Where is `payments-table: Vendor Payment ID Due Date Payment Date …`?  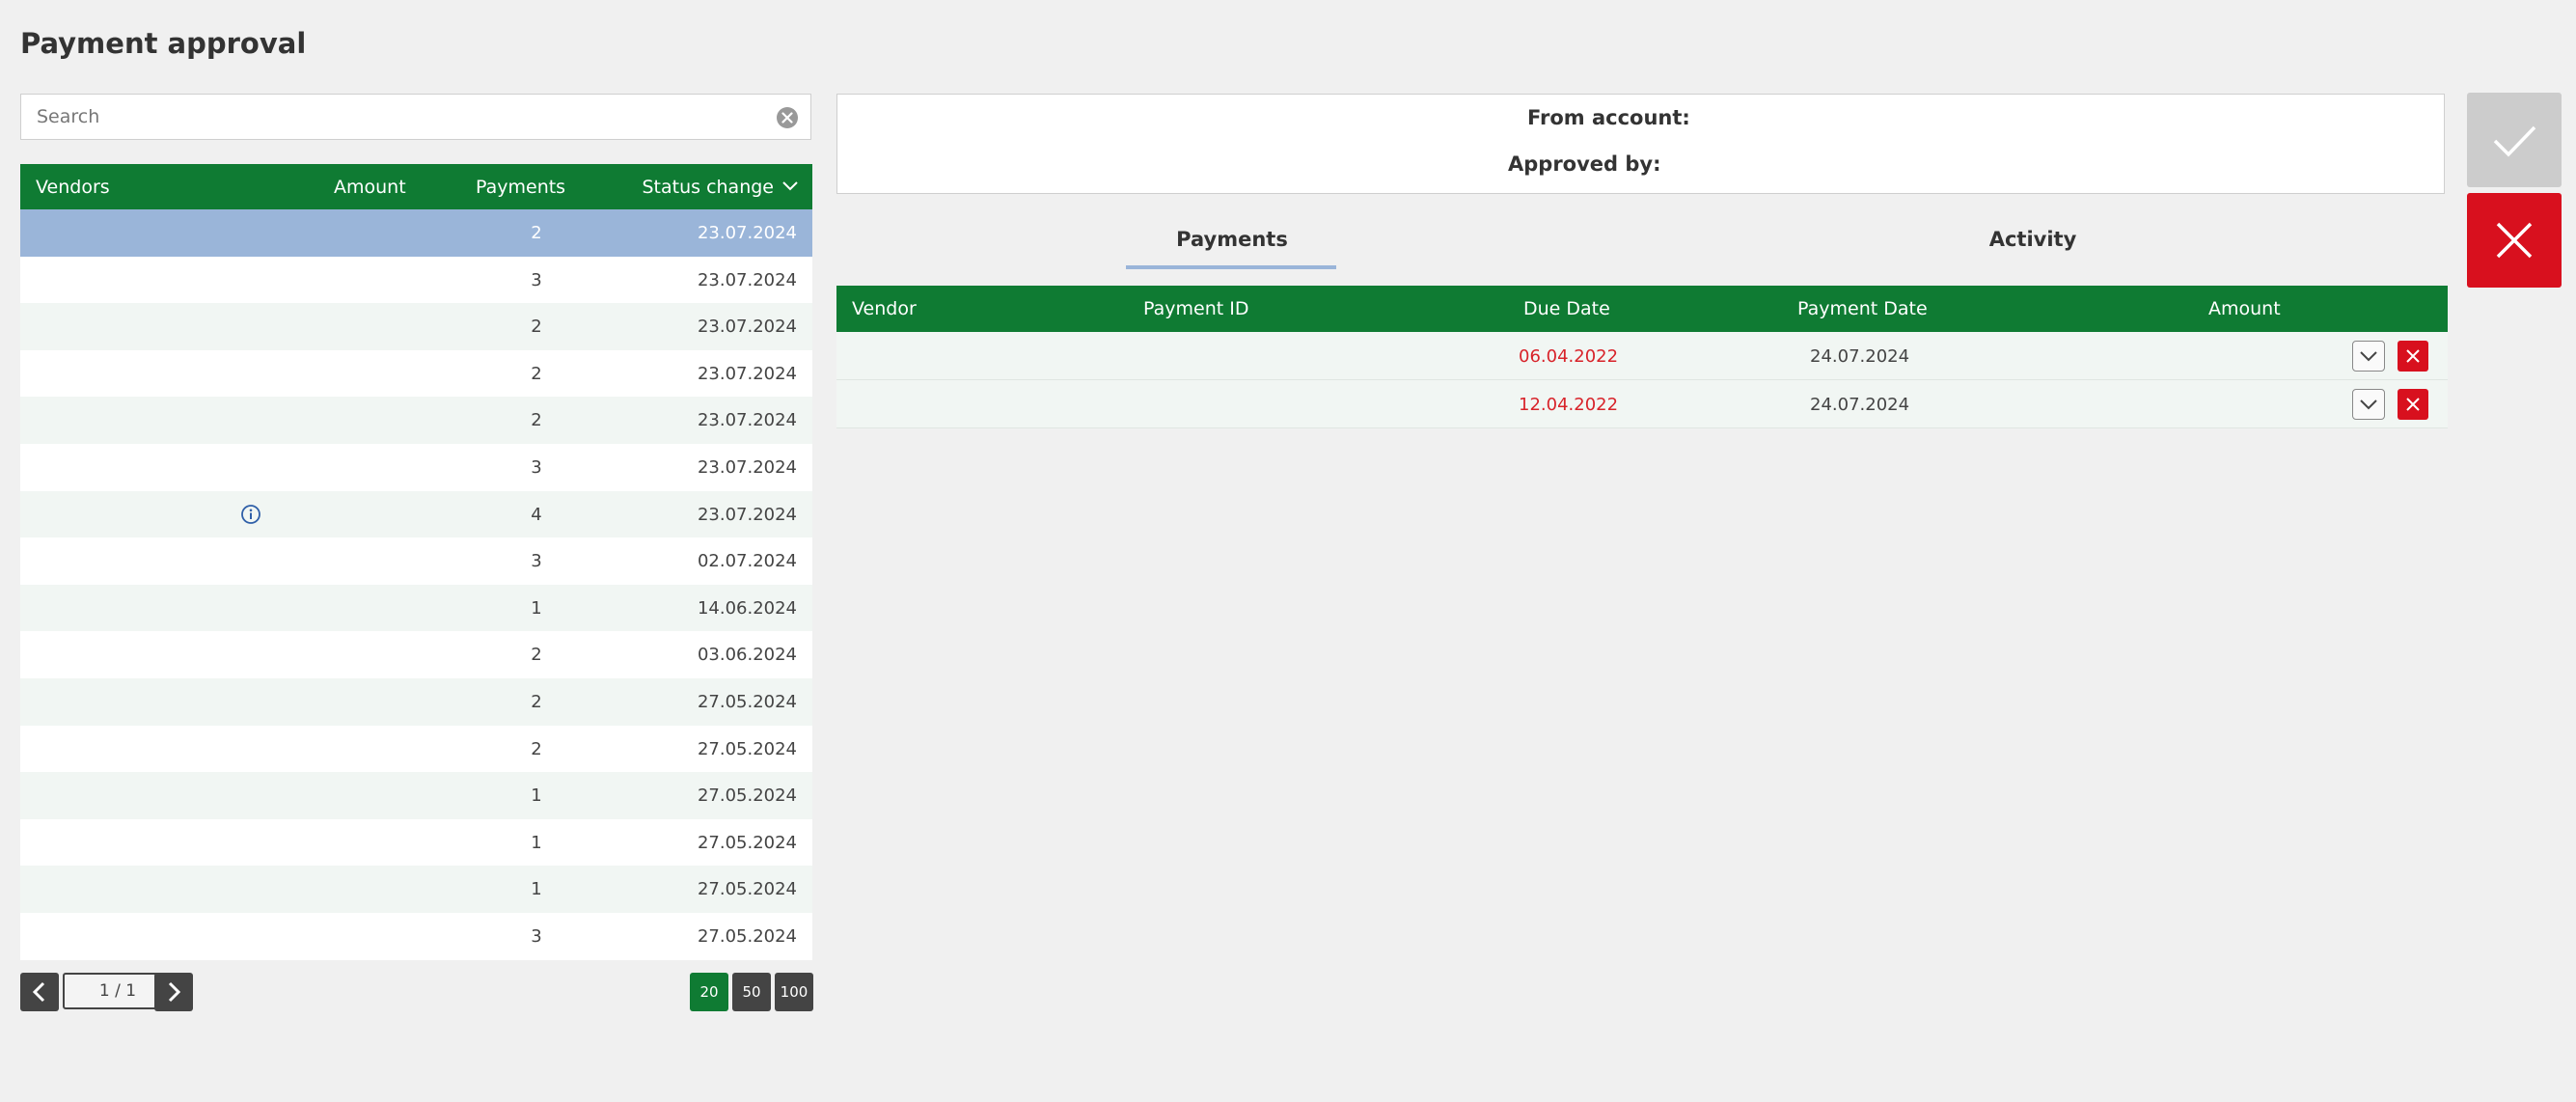 payments-table: Vendor Payment ID Due Date Payment Date … is located at coordinates (1642, 357).